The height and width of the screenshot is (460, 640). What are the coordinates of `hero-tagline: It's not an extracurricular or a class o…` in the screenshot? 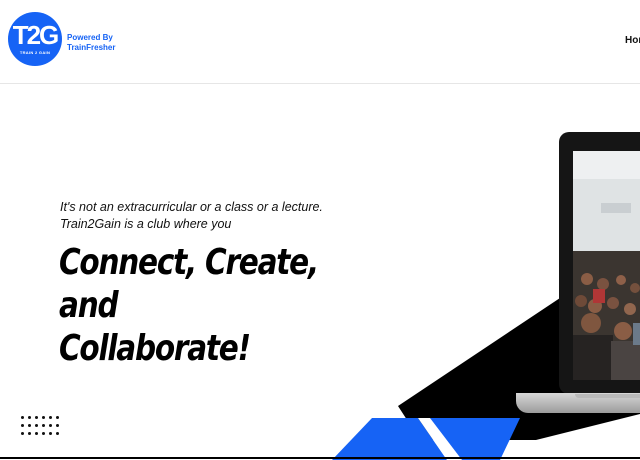 It's located at (210, 216).